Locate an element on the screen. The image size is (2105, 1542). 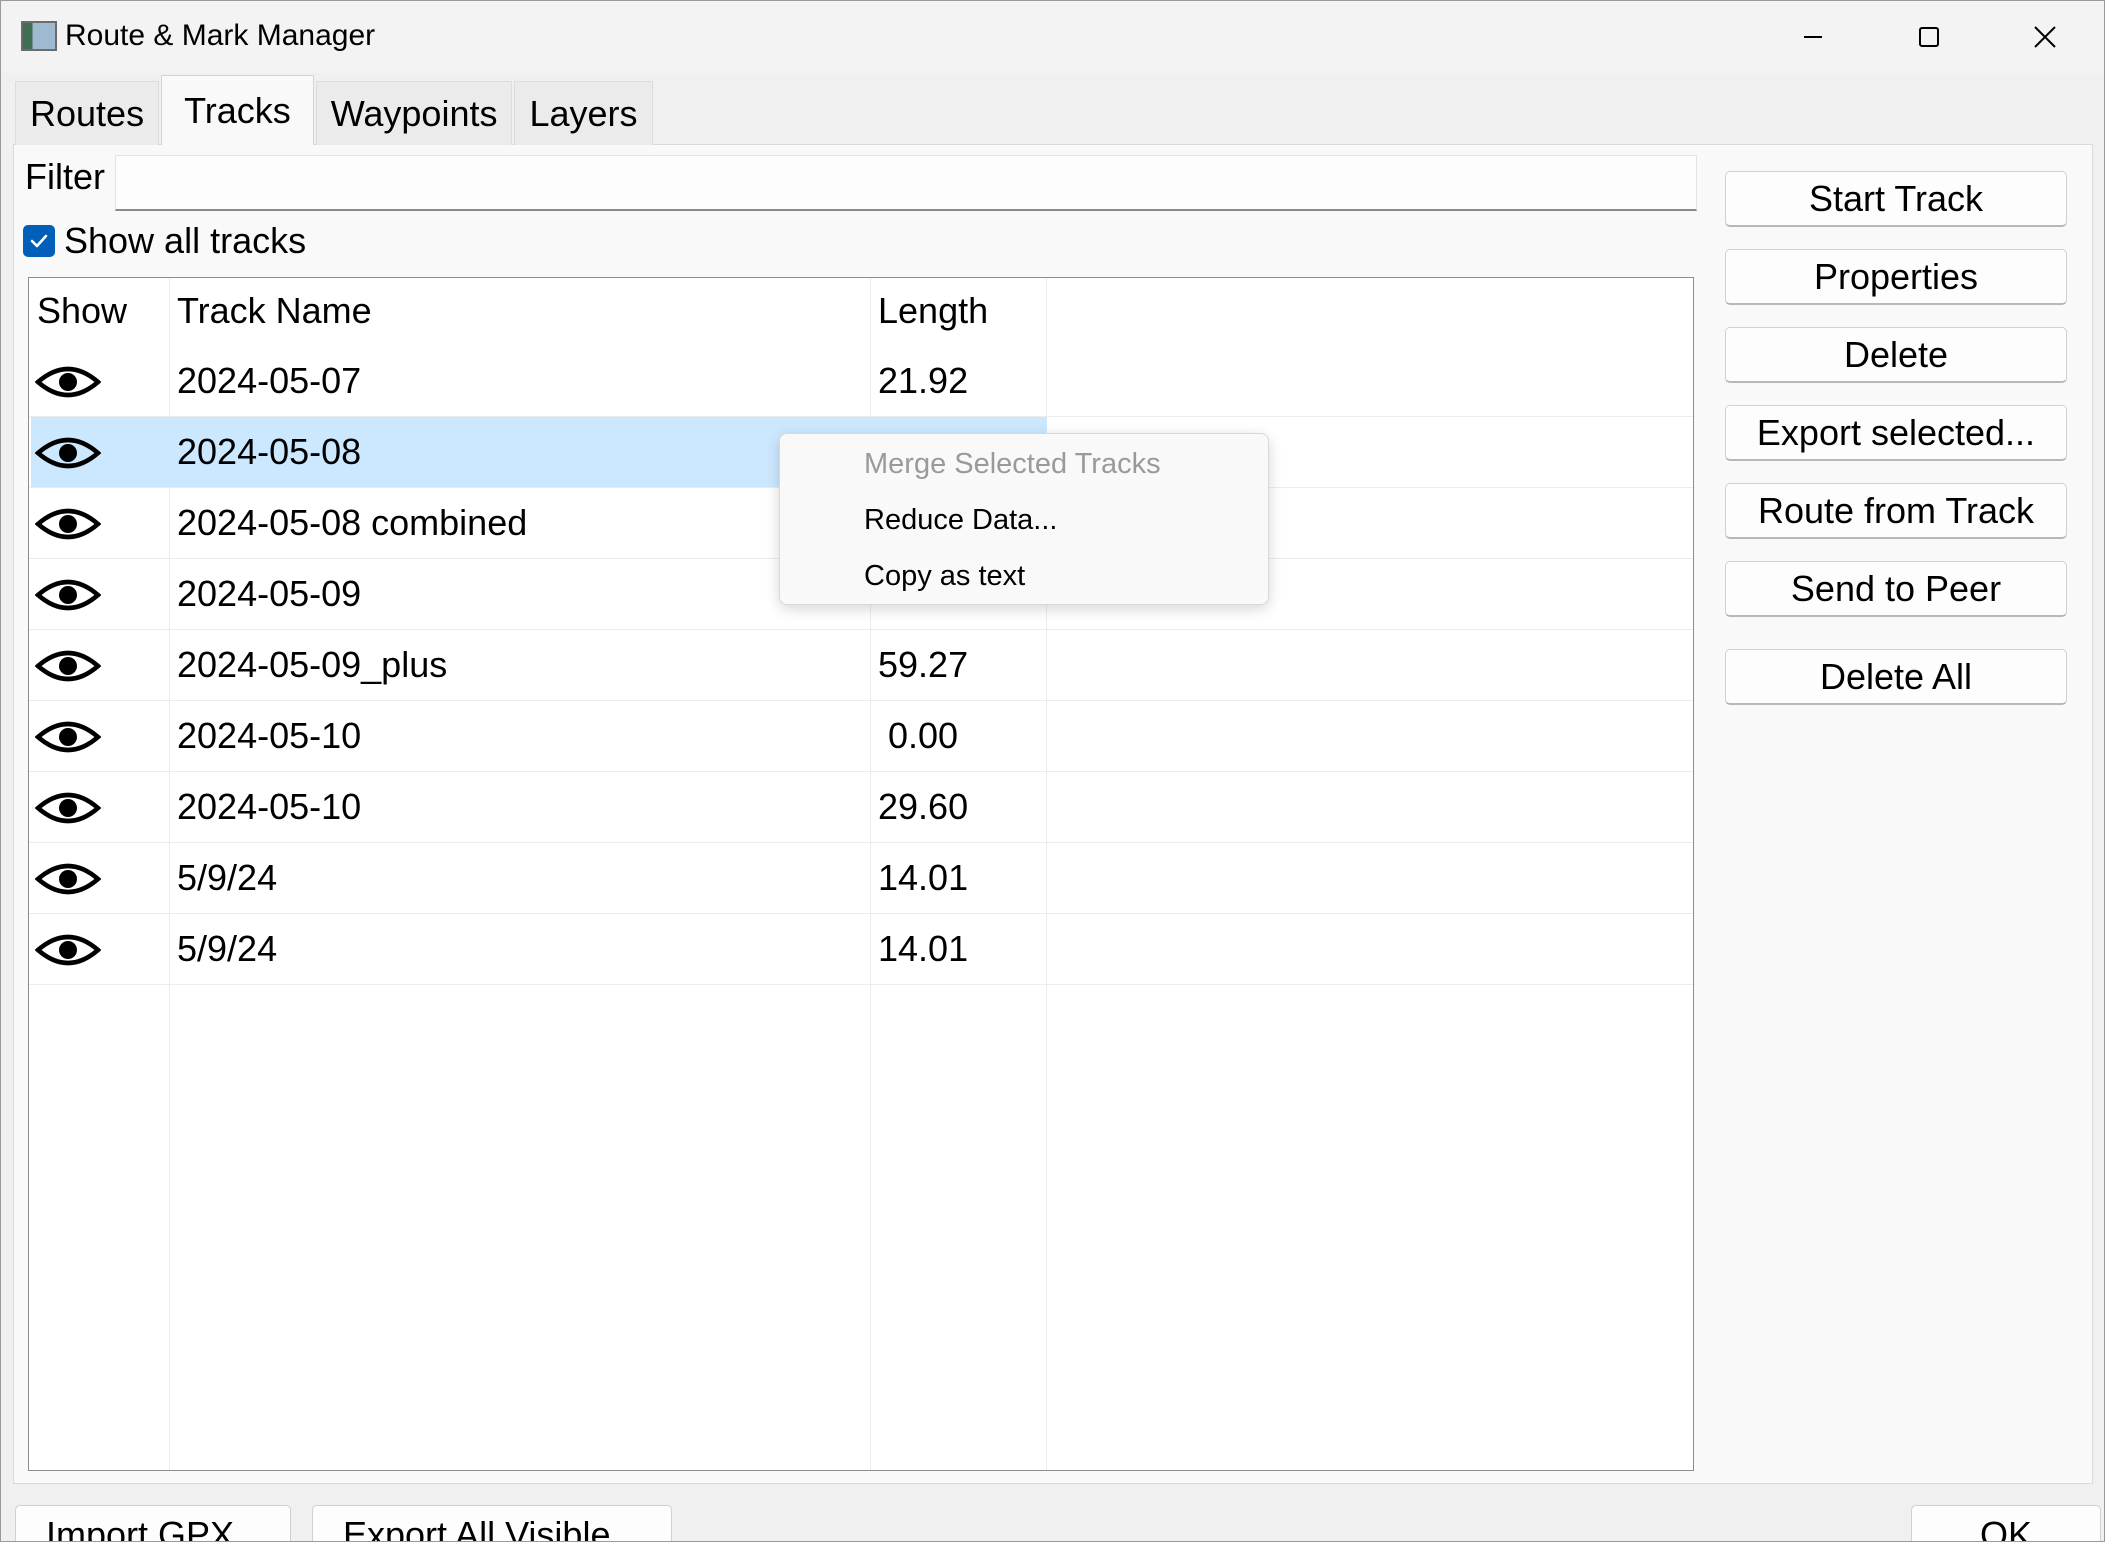
close-icon is located at coordinates (2045, 37).